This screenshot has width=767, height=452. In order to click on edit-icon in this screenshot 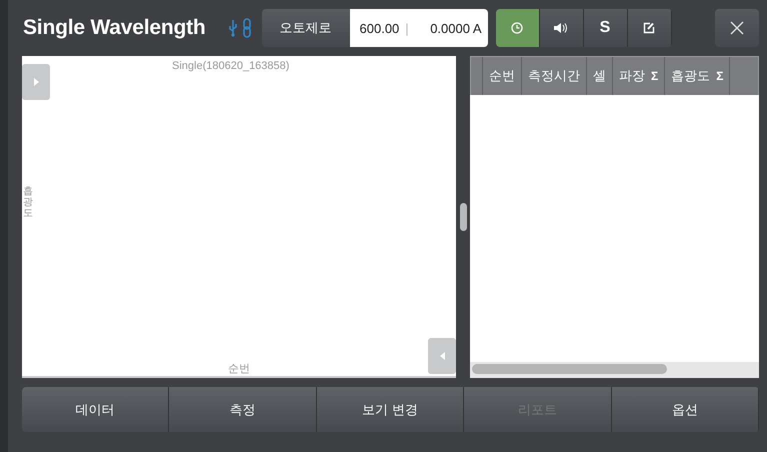, I will do `click(649, 28)`.